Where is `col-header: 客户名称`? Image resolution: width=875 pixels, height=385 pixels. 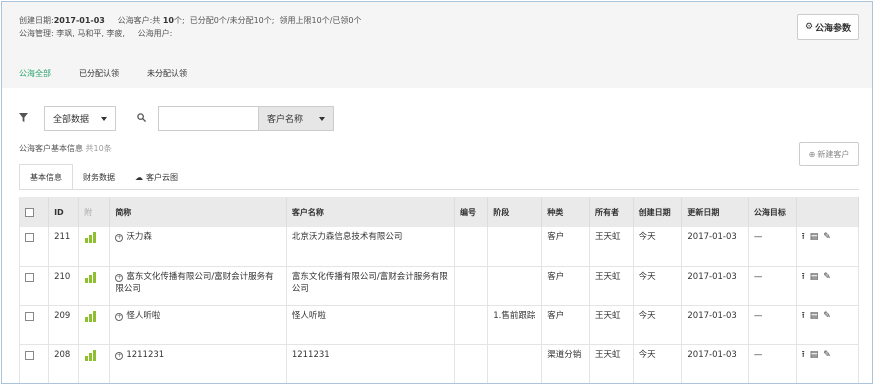 col-header: 客户名称 is located at coordinates (371, 212).